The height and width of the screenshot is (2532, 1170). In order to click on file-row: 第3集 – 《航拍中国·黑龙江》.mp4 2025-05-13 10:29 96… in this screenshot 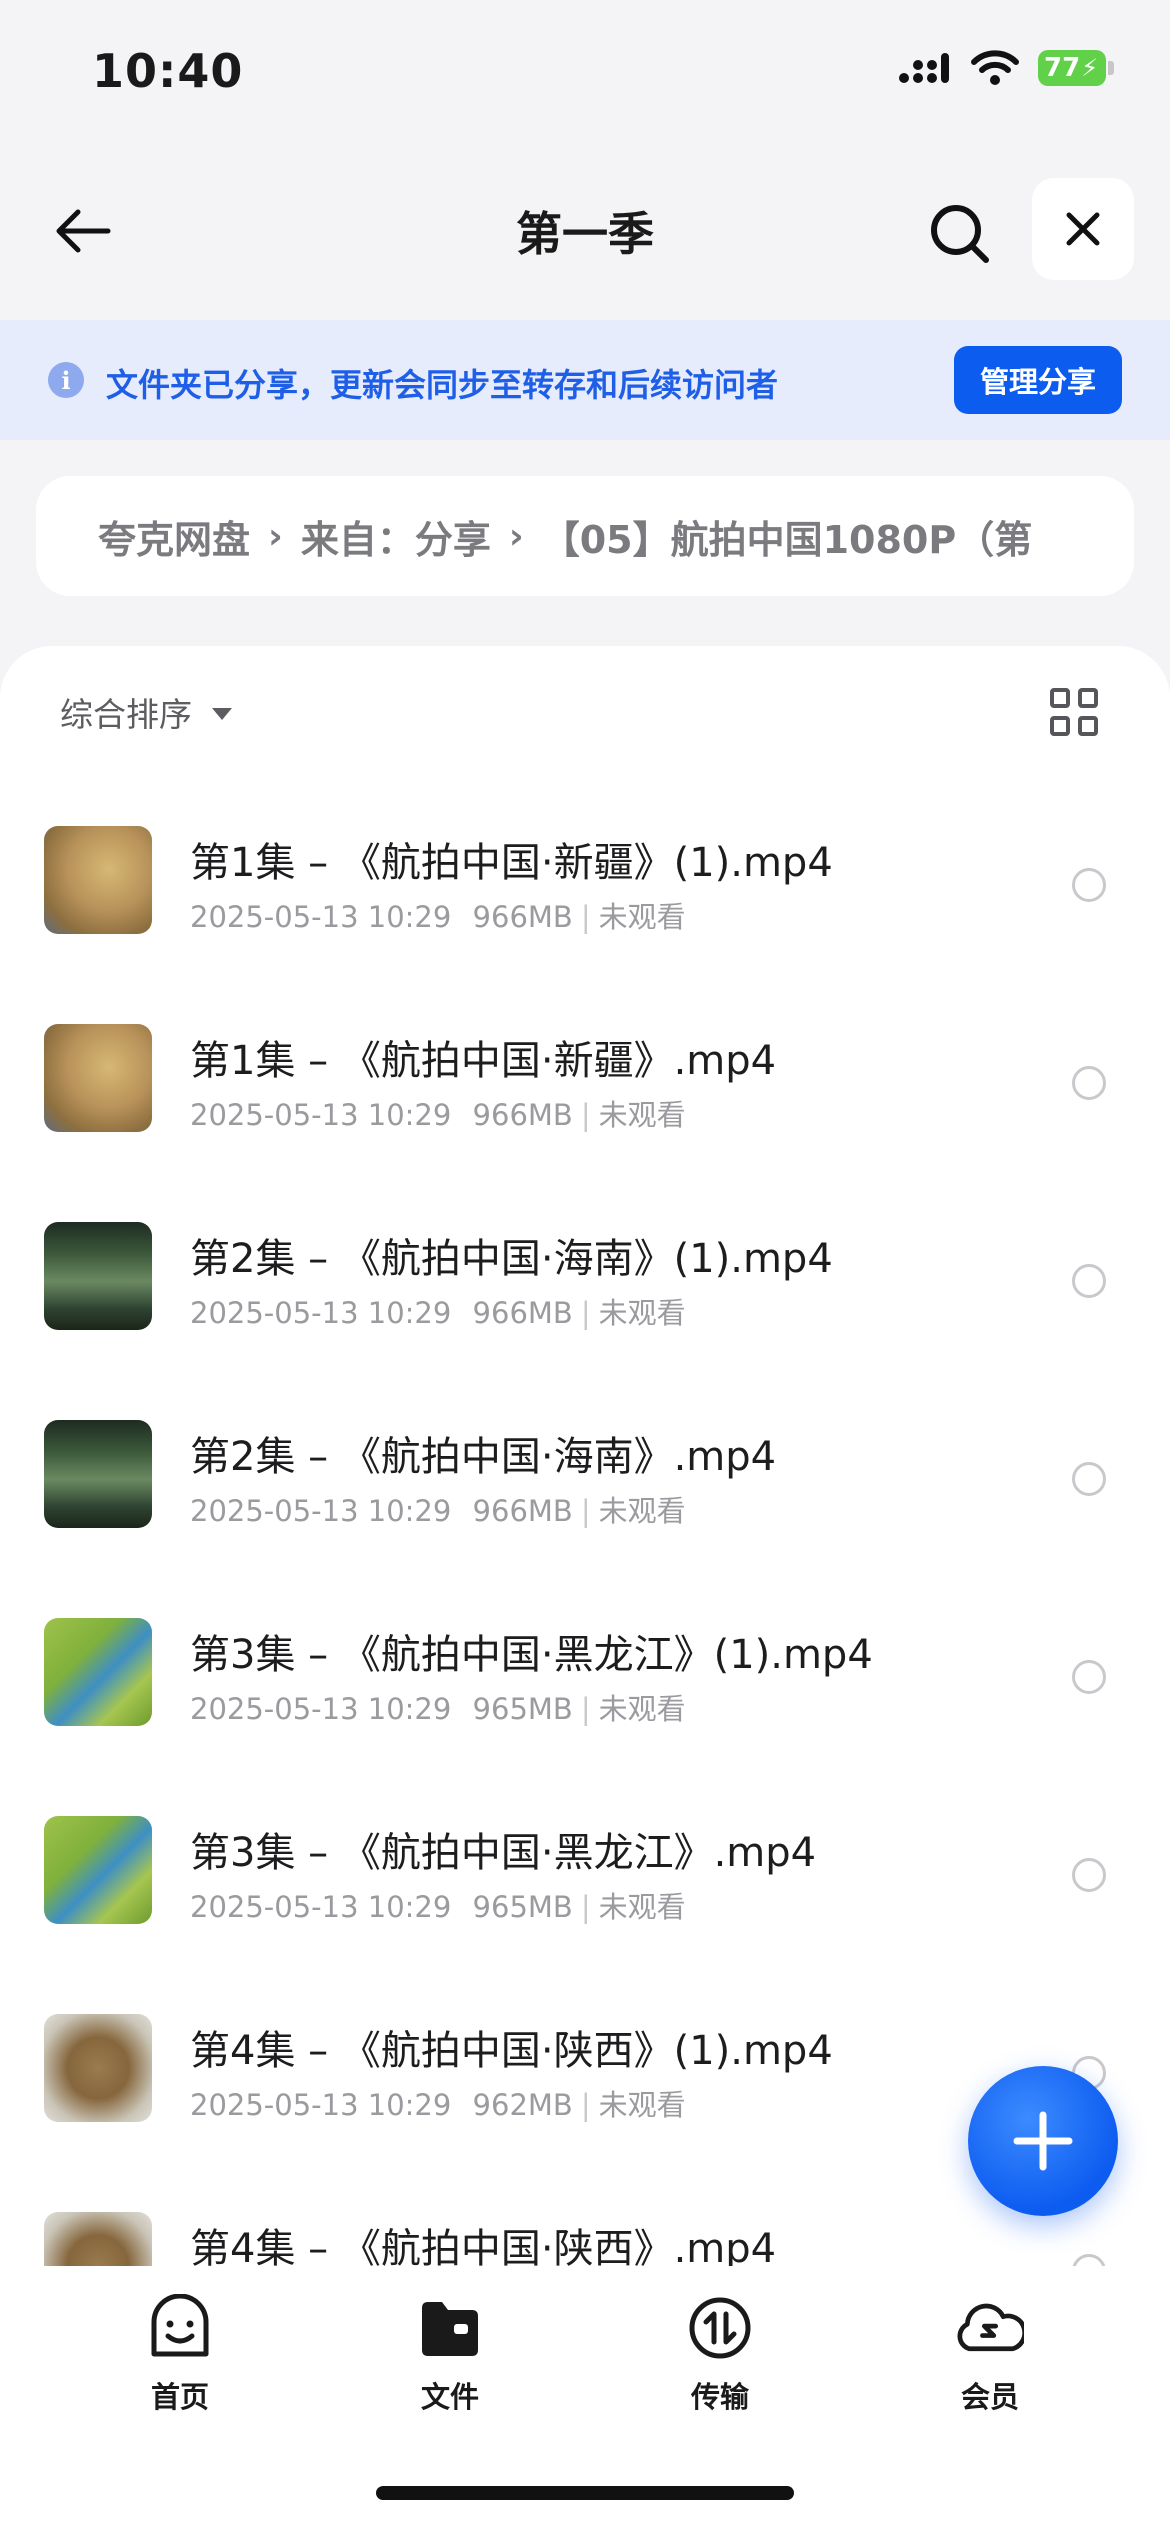, I will do `click(585, 1875)`.